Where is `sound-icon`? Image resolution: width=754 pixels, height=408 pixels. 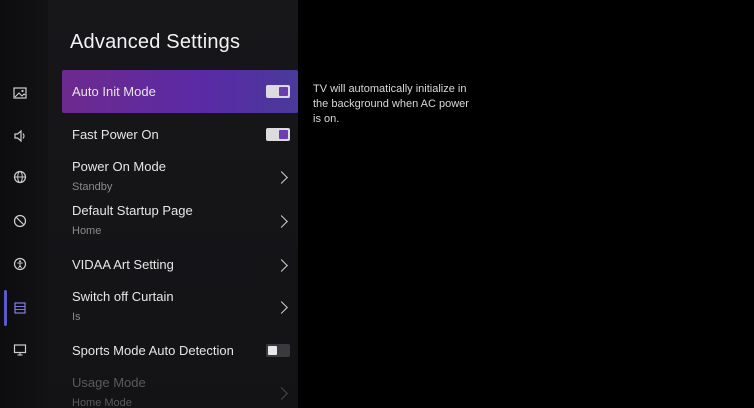
sound-icon is located at coordinates (20, 136).